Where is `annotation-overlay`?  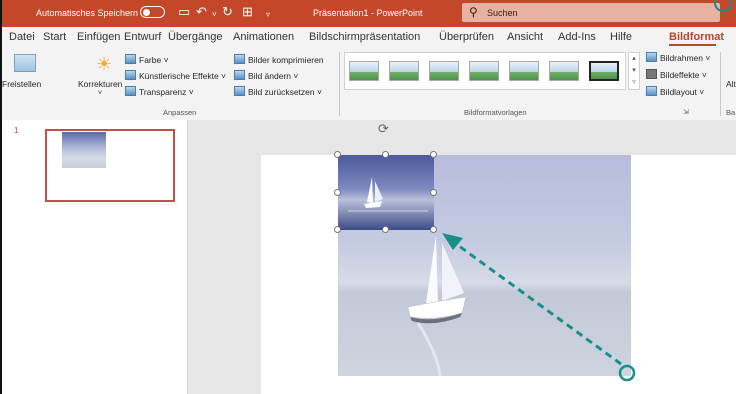 annotation-overlay is located at coordinates (539, 307).